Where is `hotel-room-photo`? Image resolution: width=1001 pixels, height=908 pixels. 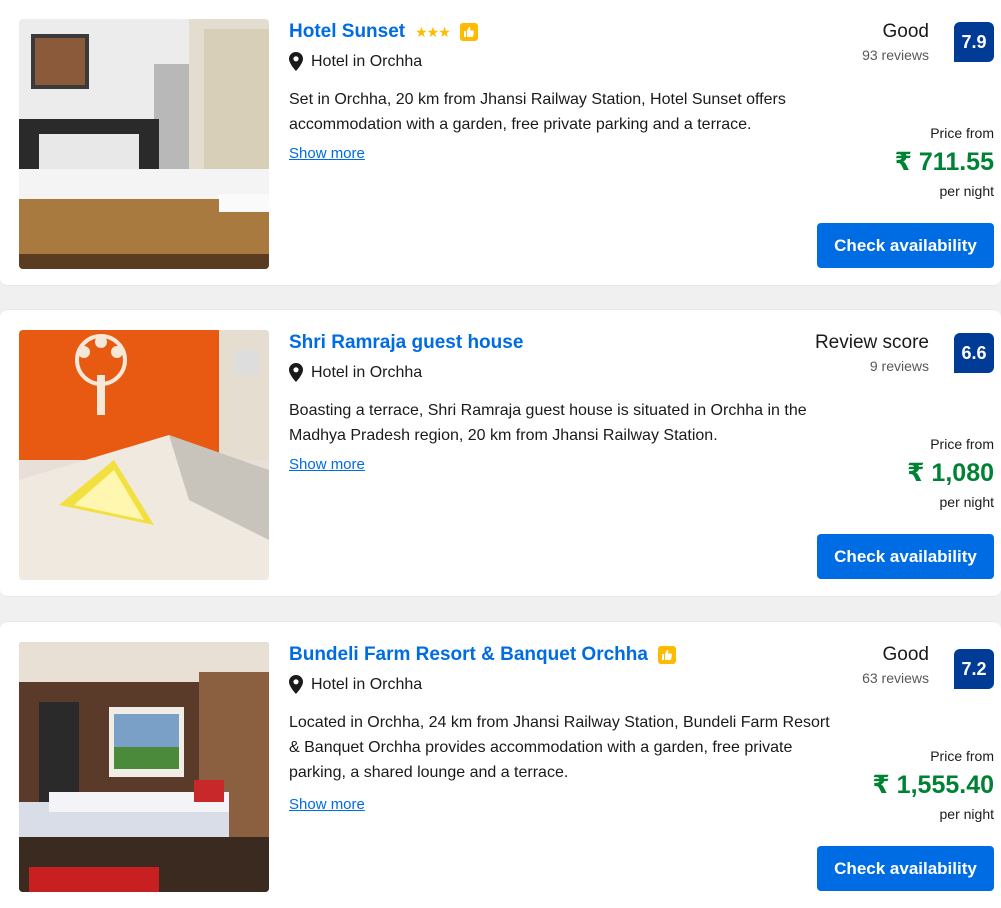 hotel-room-photo is located at coordinates (144, 144).